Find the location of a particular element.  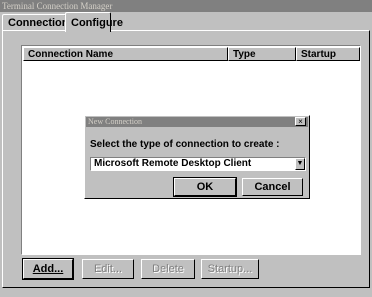

tab-connections: Connections is located at coordinates (38, 22).